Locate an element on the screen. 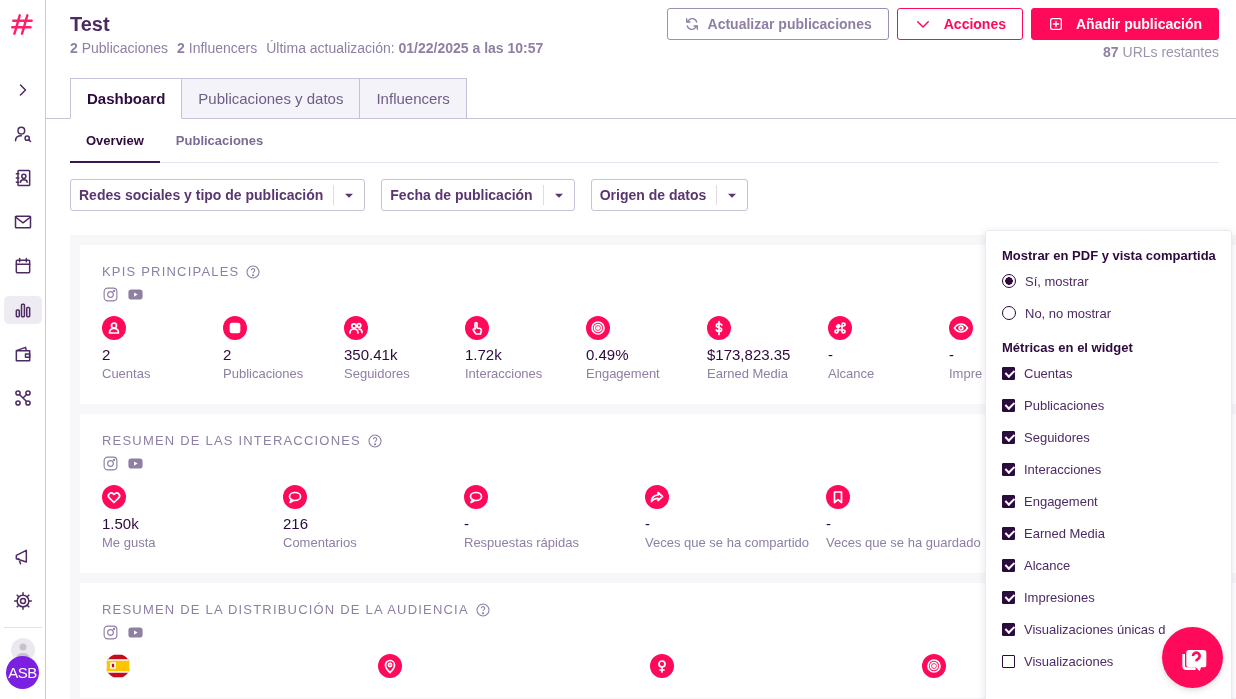  mail-icon is located at coordinates (22, 222).